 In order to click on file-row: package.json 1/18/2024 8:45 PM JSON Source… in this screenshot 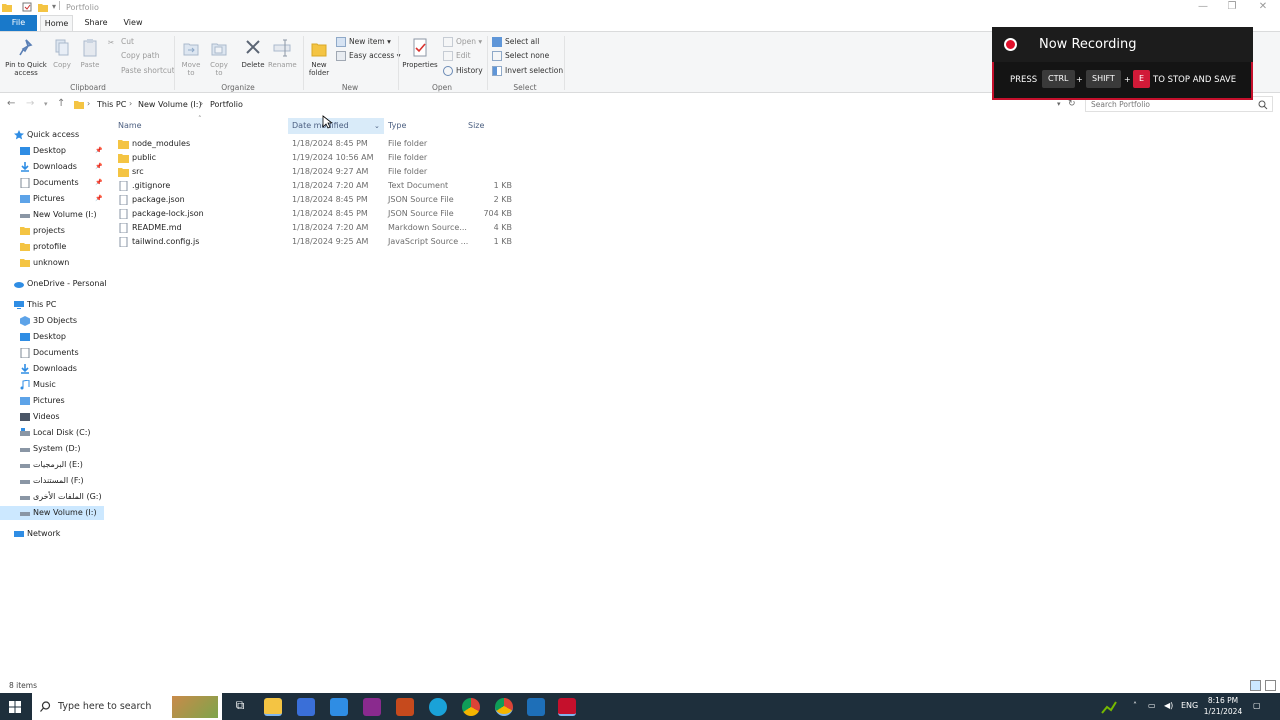, I will do `click(319, 200)`.